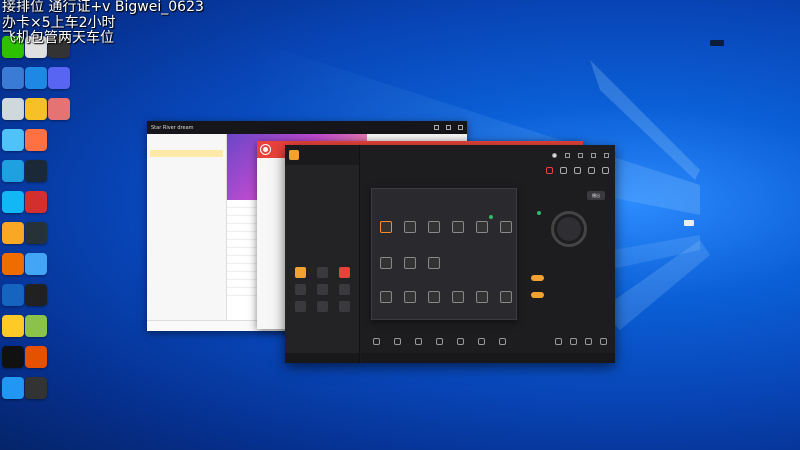 This screenshot has height=450, width=800. I want to click on app-icon-recycle, so click(13, 109).